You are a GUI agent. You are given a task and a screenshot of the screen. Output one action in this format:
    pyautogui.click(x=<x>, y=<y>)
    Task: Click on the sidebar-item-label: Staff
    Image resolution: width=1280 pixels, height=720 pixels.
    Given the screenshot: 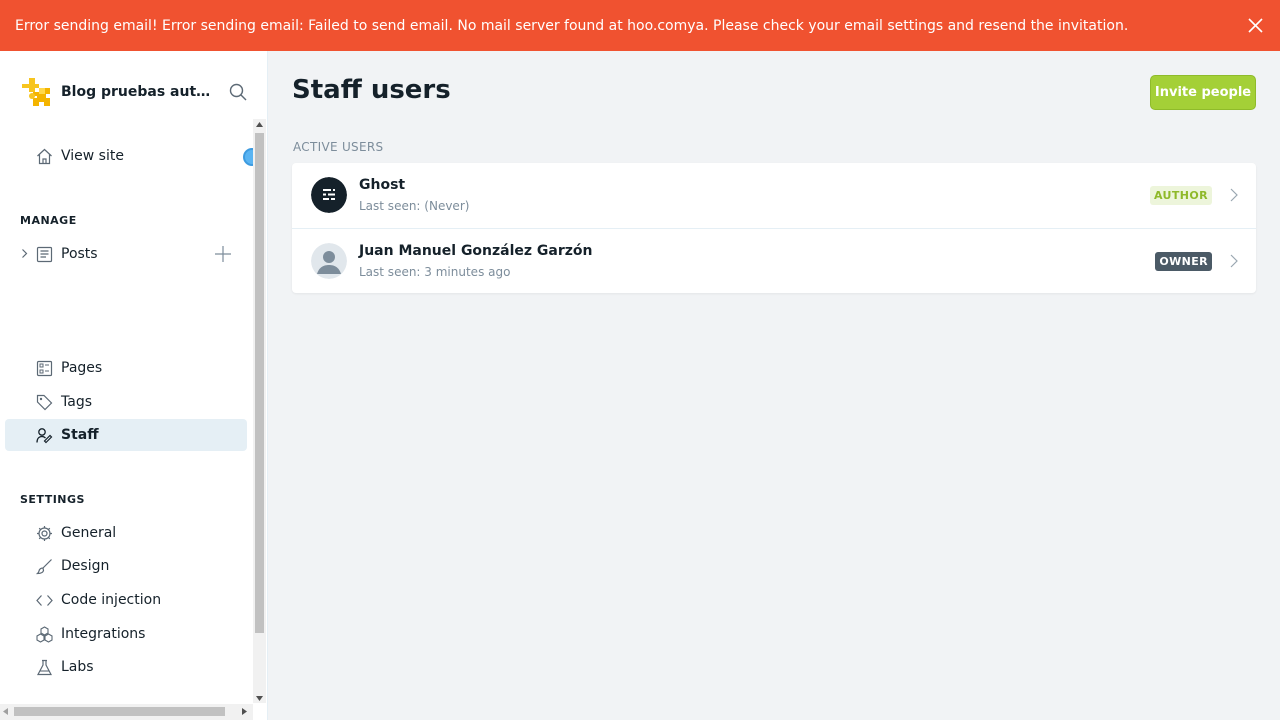 What is the action you would take?
    pyautogui.click(x=80, y=435)
    